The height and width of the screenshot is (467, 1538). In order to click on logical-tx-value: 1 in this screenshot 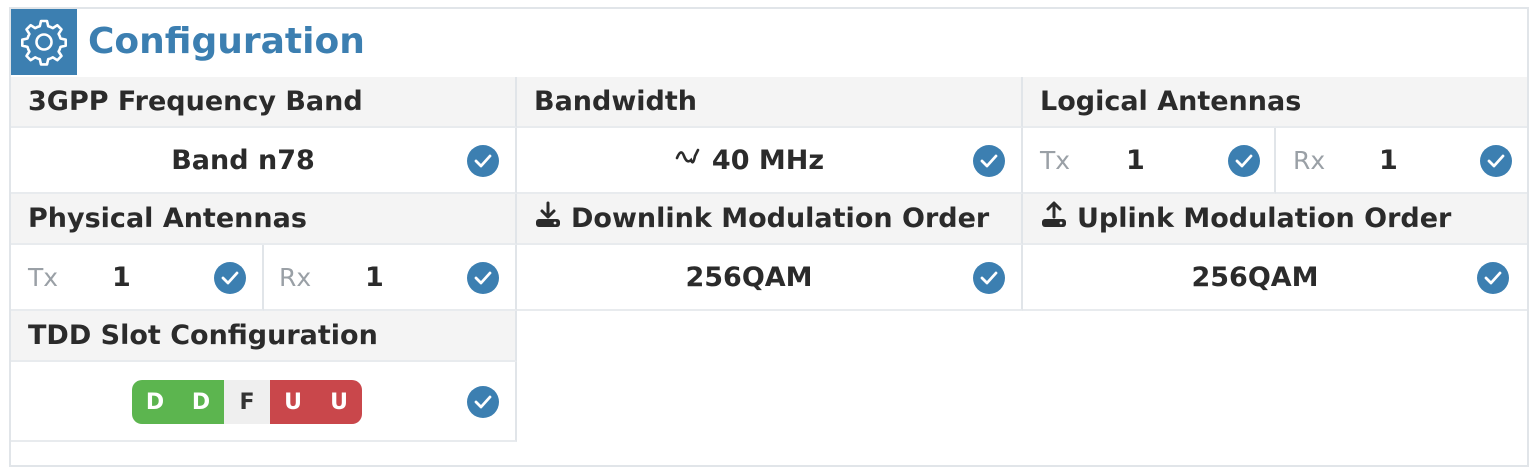, I will do `click(1135, 160)`.